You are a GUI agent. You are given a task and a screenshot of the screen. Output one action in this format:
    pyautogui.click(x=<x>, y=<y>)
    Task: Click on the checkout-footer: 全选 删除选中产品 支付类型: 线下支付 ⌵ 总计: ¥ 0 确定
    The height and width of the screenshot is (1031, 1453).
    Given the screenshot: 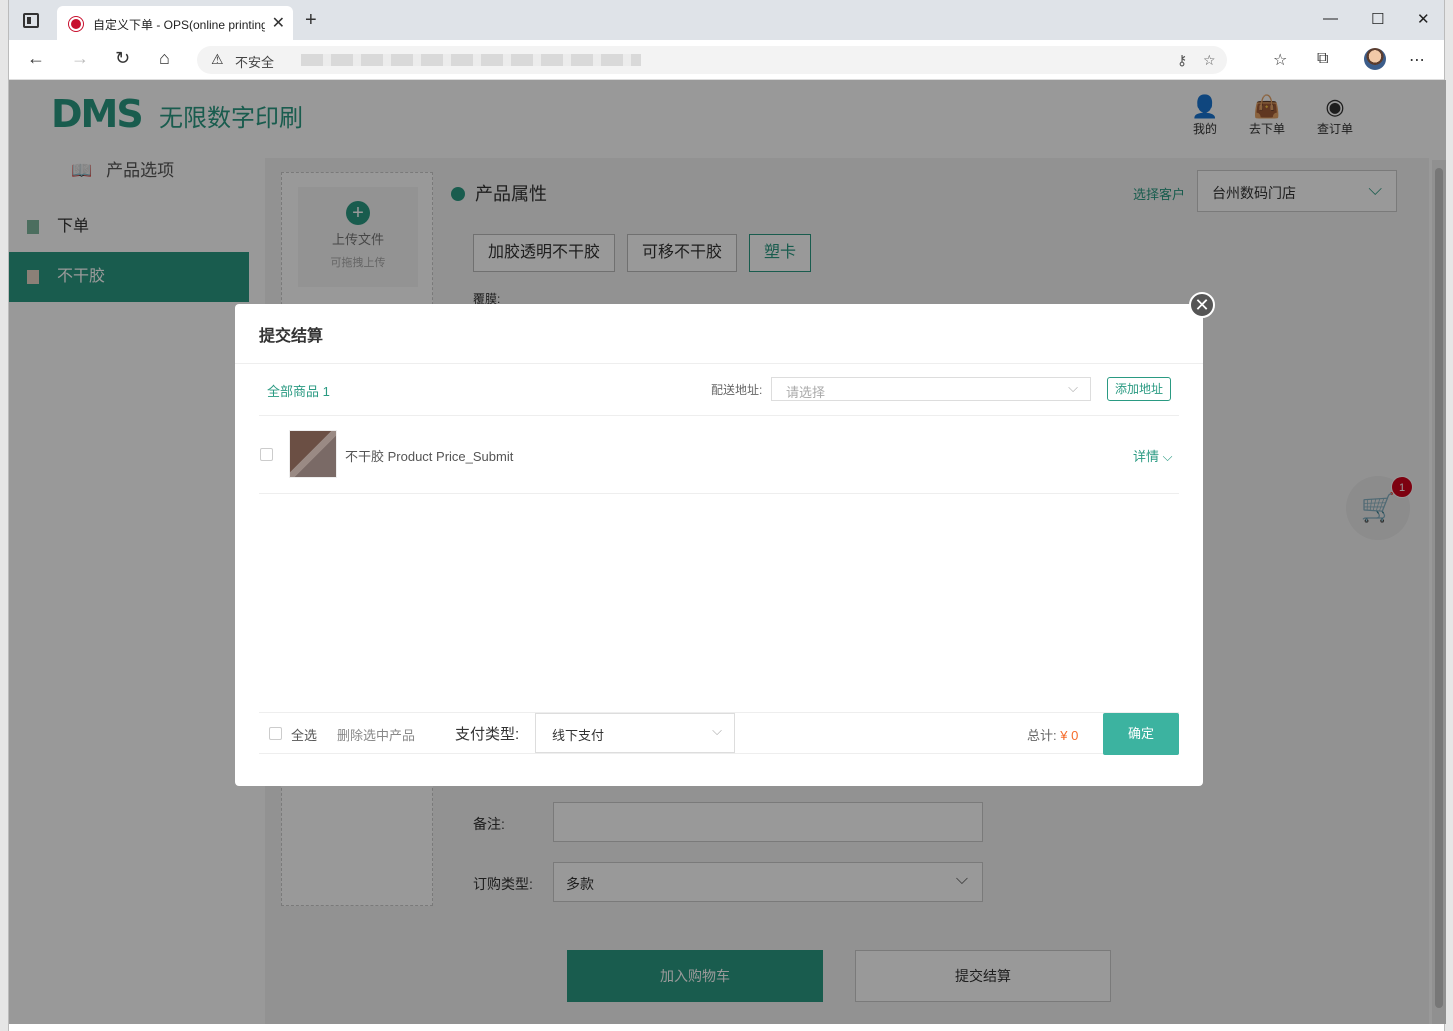 What is the action you would take?
    pyautogui.click(x=719, y=733)
    